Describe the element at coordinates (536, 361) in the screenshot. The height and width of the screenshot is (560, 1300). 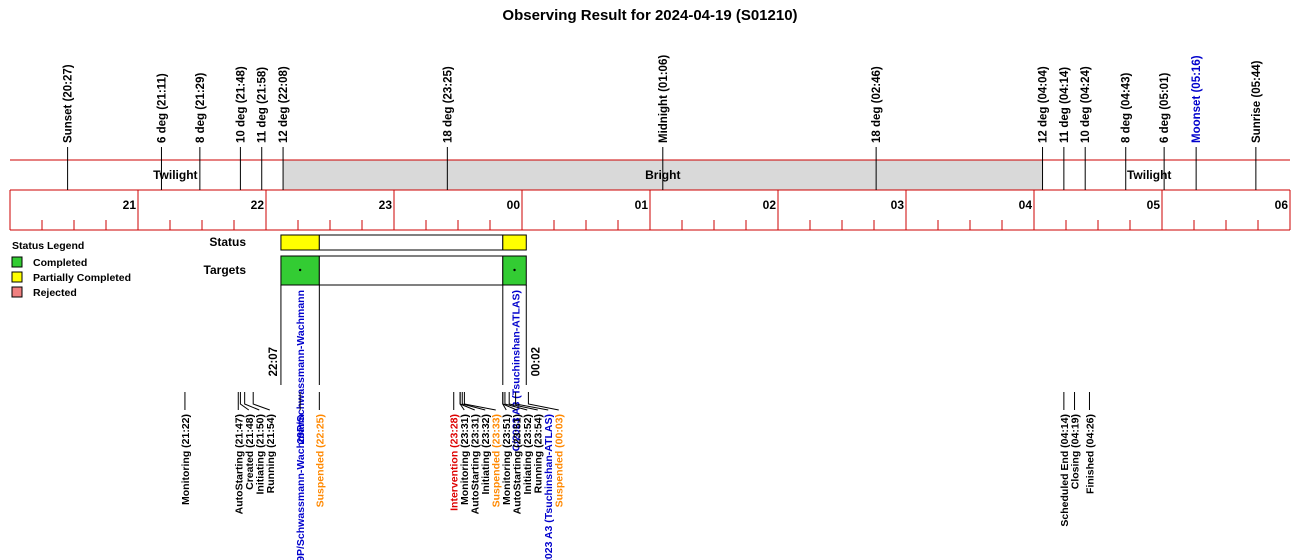
I see `range-label-1: 00:02` at that location.